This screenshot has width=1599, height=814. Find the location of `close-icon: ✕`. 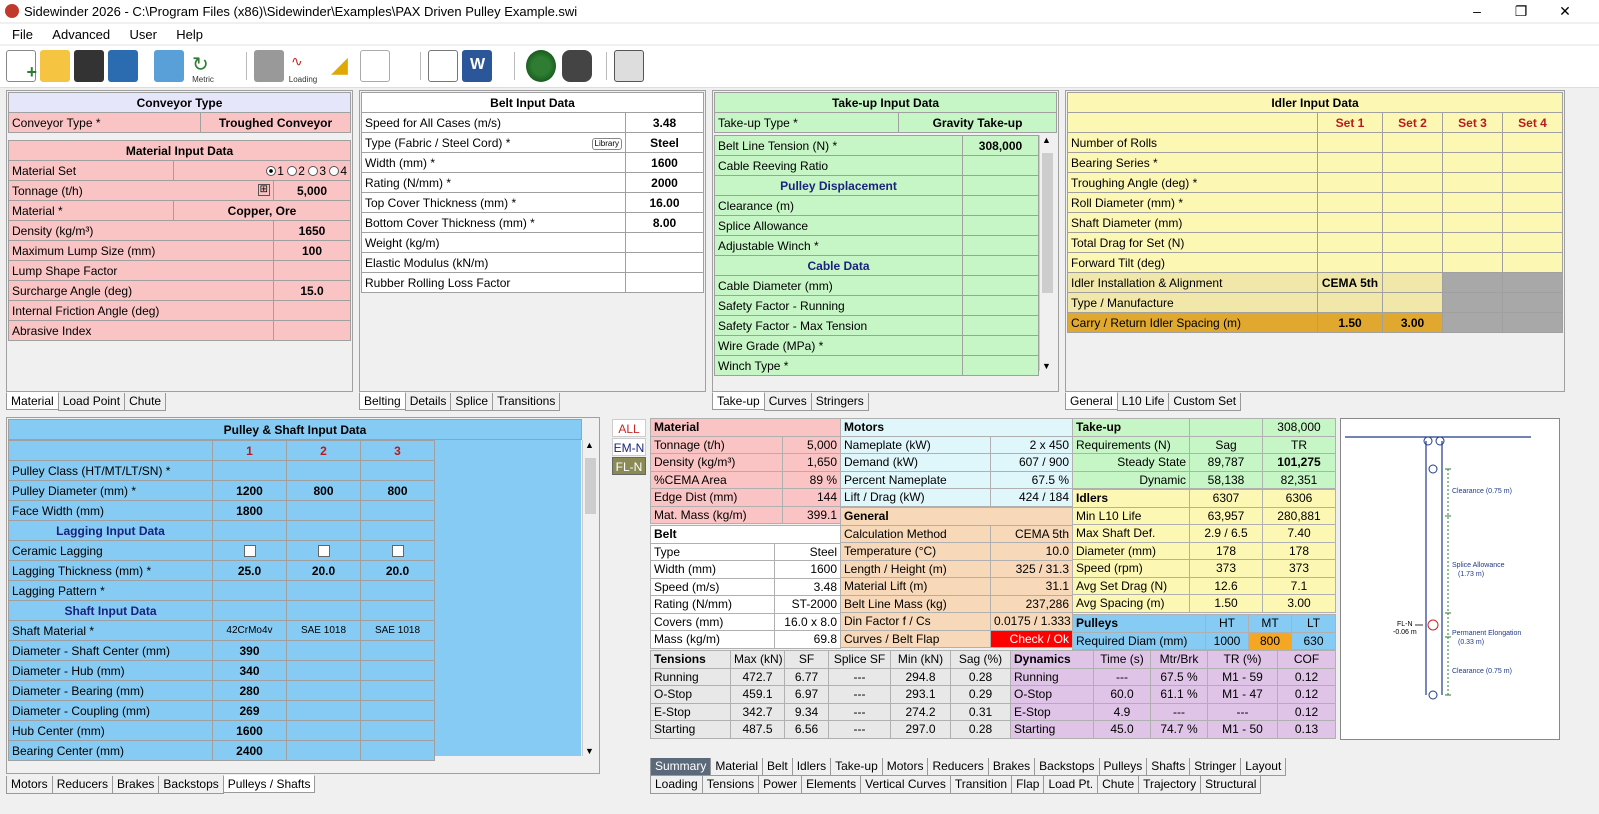

close-icon: ✕ is located at coordinates (1565, 11).